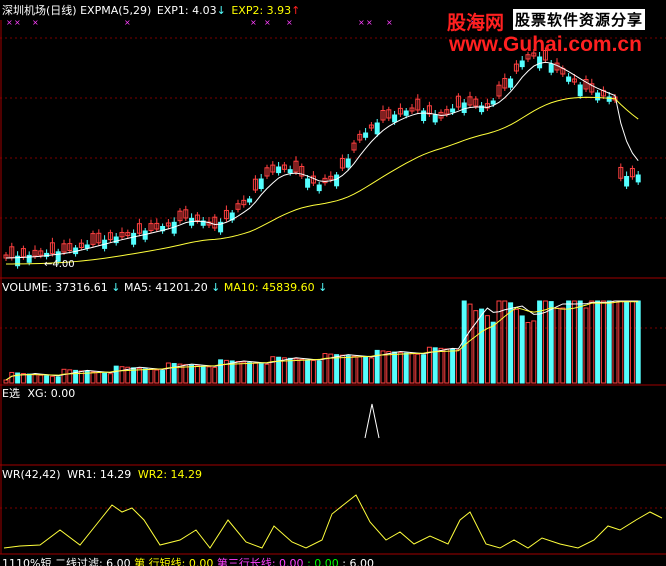 Image resolution: width=666 pixels, height=566 pixels. I want to click on watermark-slogan: 股票软件资源分享, so click(579, 19).